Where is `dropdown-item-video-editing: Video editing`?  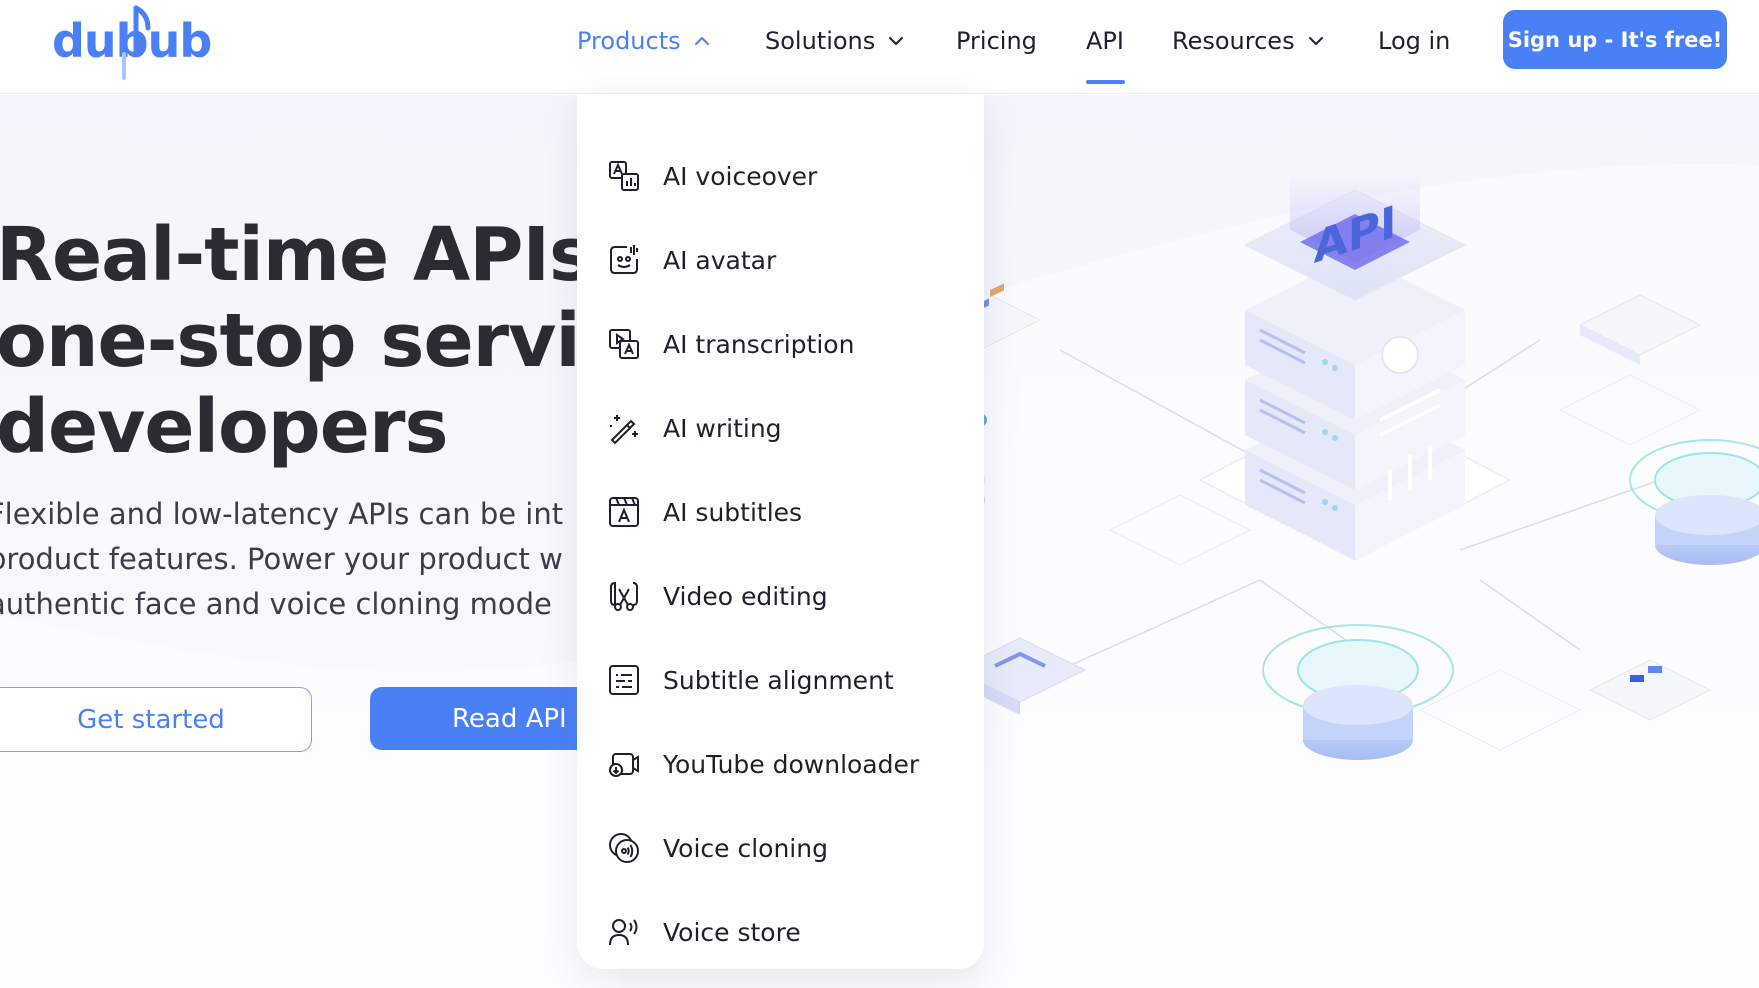
dropdown-item-video-editing: Video editing is located at coordinates (787, 596).